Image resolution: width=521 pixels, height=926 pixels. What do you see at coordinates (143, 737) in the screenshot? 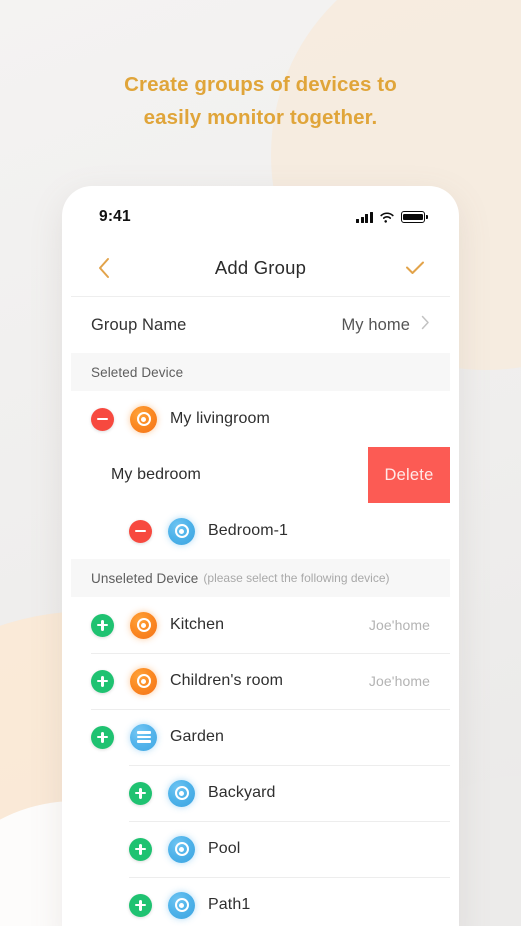
I see `group-stack-blue-icon` at bounding box center [143, 737].